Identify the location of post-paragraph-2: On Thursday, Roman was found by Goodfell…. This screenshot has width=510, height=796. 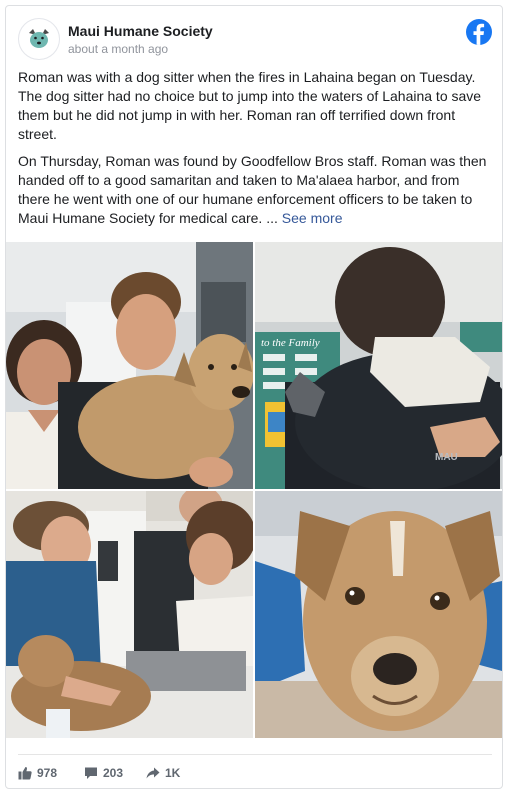
(253, 190).